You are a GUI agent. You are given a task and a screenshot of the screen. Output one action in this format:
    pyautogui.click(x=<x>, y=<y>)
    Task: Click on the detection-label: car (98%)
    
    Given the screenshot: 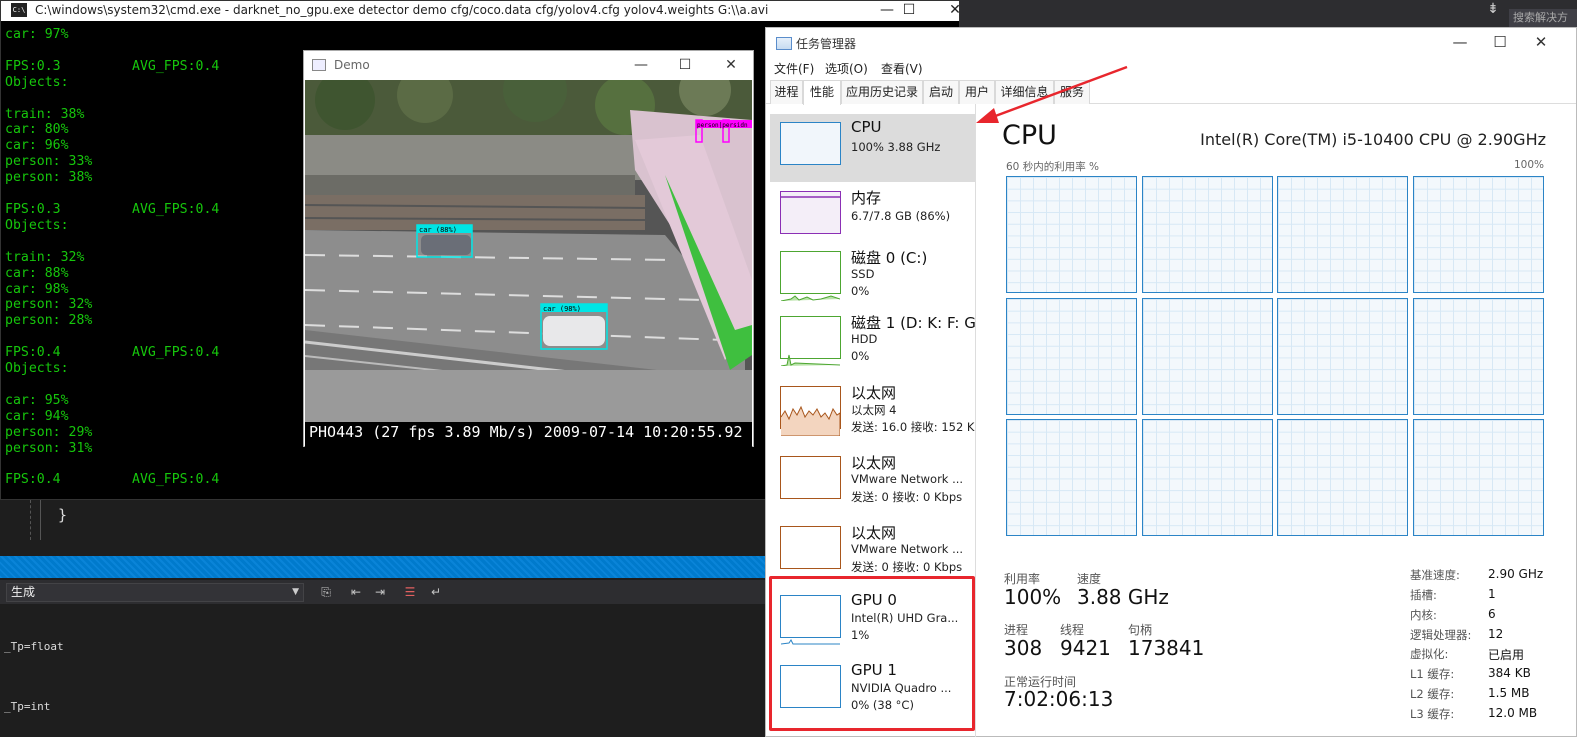 What is the action you would take?
    pyautogui.click(x=562, y=309)
    